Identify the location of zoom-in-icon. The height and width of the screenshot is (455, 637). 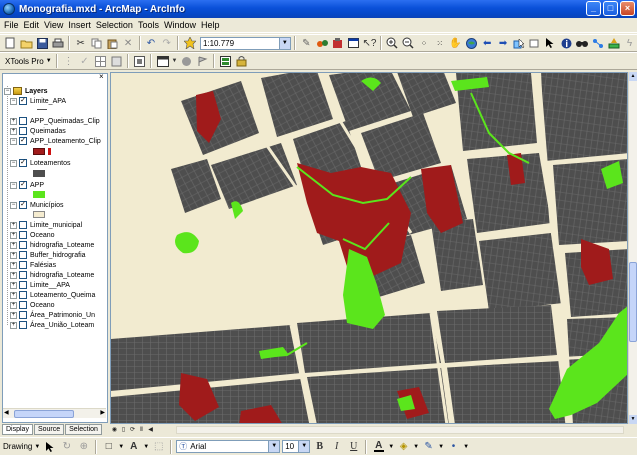
(392, 43).